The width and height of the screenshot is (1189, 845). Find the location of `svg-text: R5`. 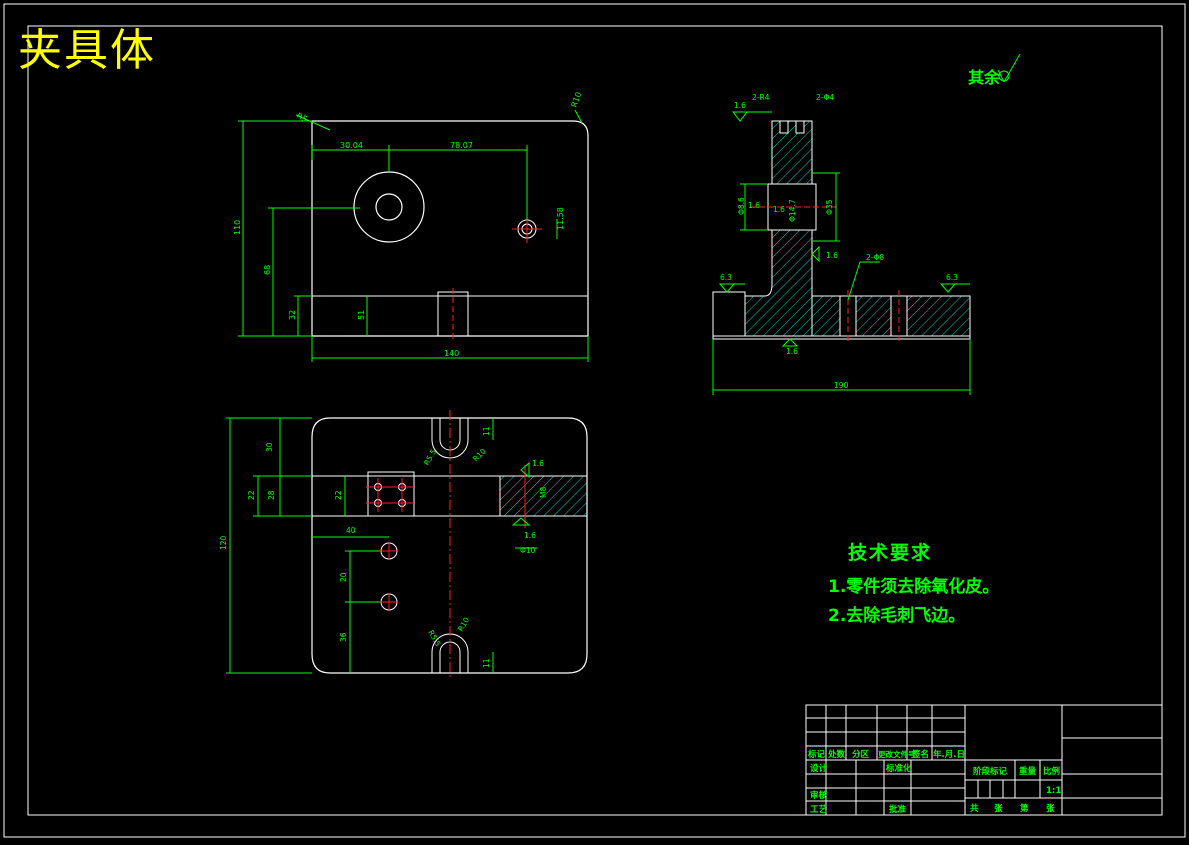

svg-text: R5 is located at coordinates (302, 117).